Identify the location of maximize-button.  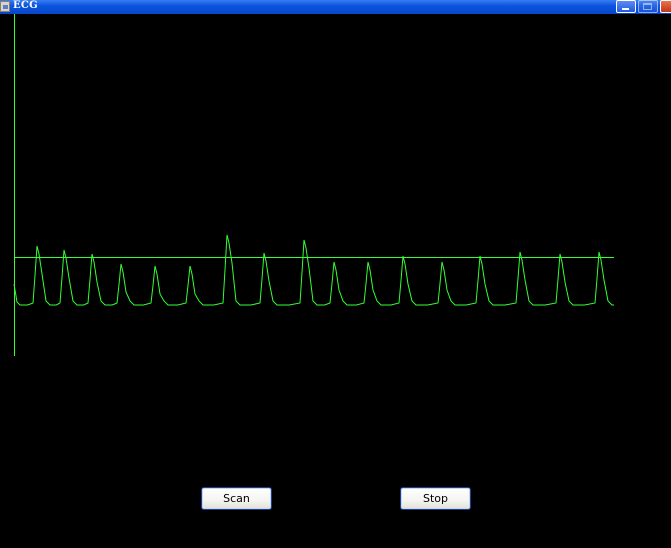
(648, 6).